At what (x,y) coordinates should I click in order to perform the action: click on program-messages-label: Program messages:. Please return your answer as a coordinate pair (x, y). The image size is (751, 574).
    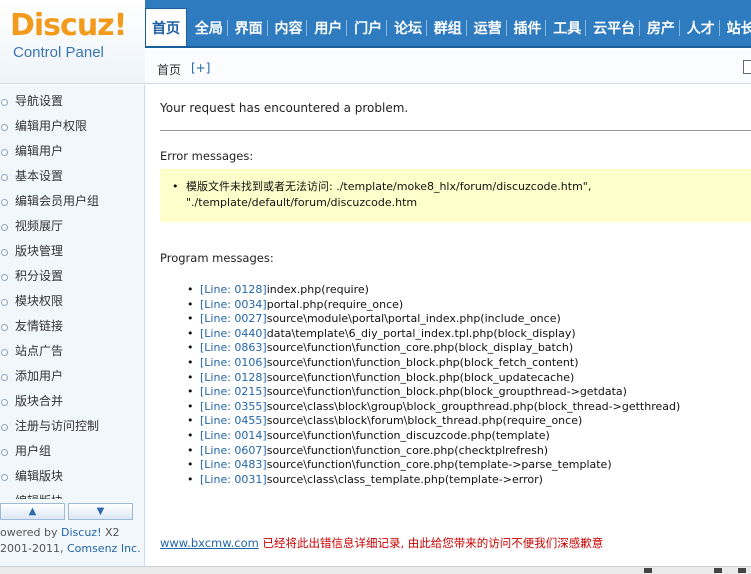
    Looking at the image, I should click on (217, 258).